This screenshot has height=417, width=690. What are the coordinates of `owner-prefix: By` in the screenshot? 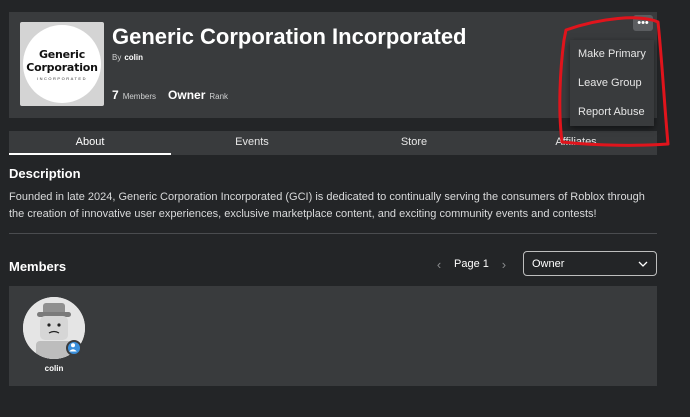 It's located at (117, 57).